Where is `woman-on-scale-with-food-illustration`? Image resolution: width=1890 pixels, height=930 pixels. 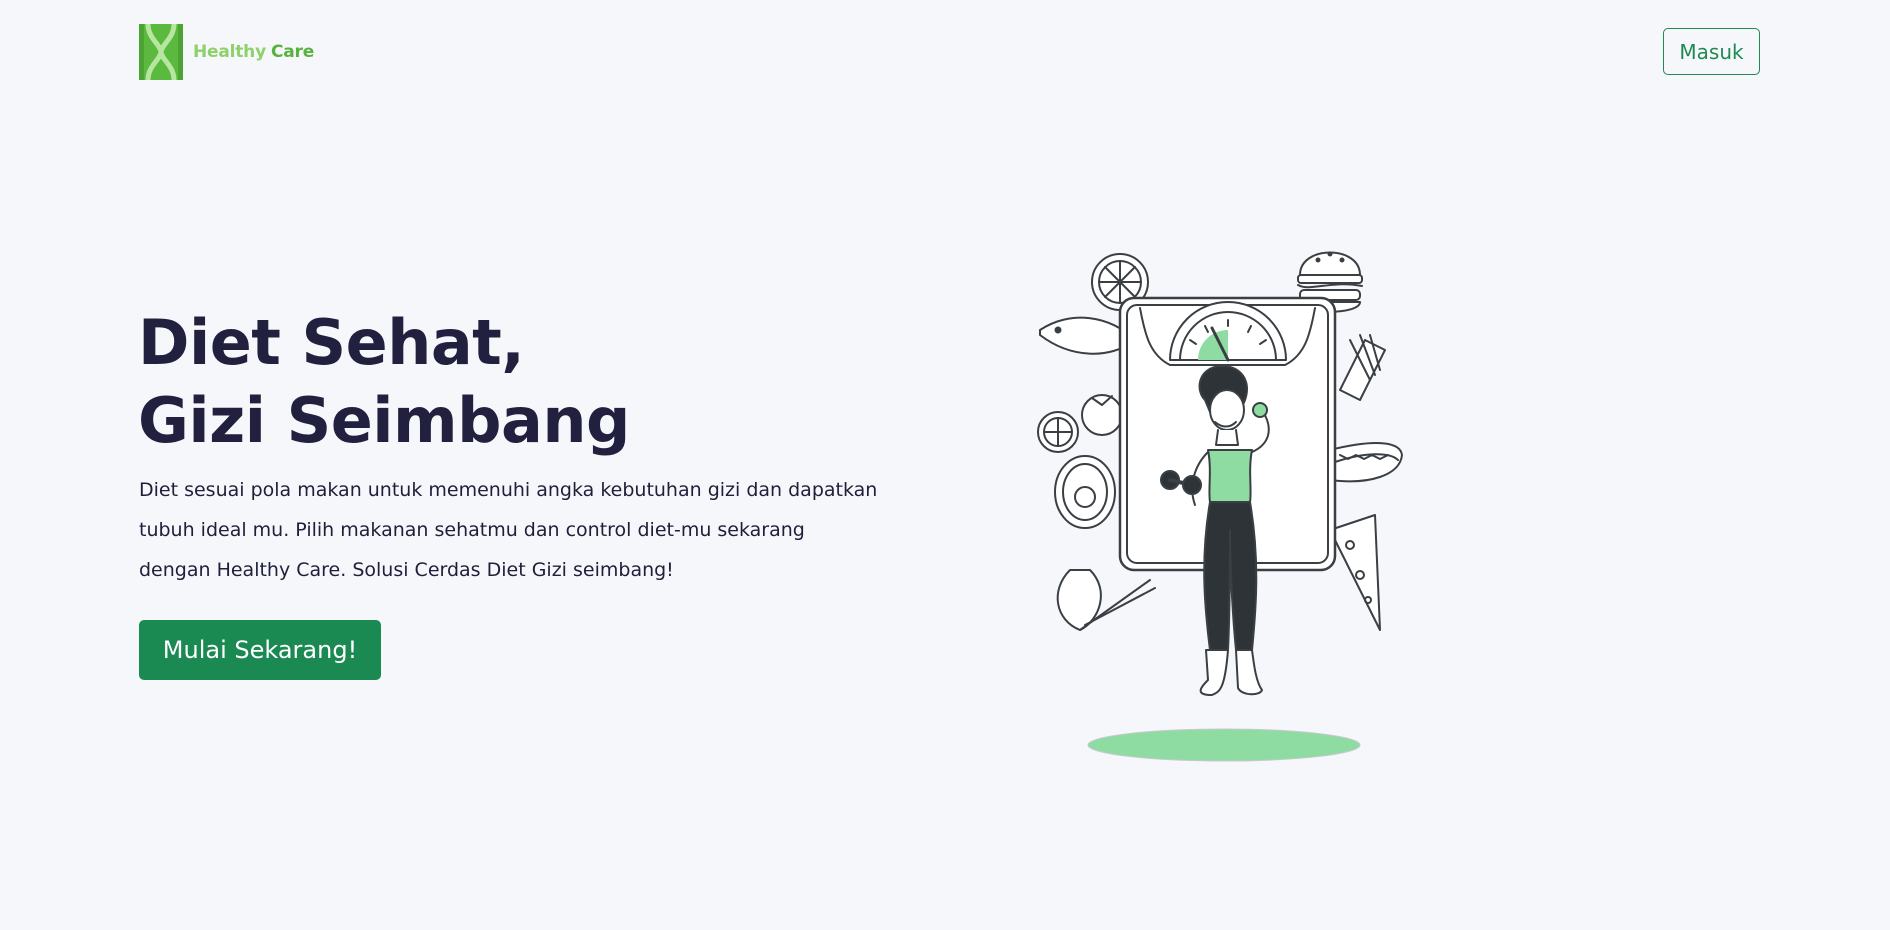
woman-on-scale-with-food-illustration is located at coordinates (1220, 506).